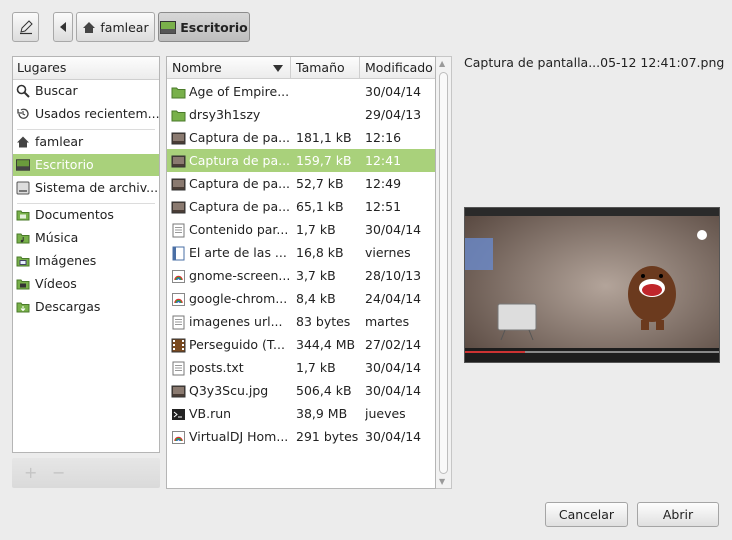  I want to click on file-modified: 27/02/14, so click(393, 344).